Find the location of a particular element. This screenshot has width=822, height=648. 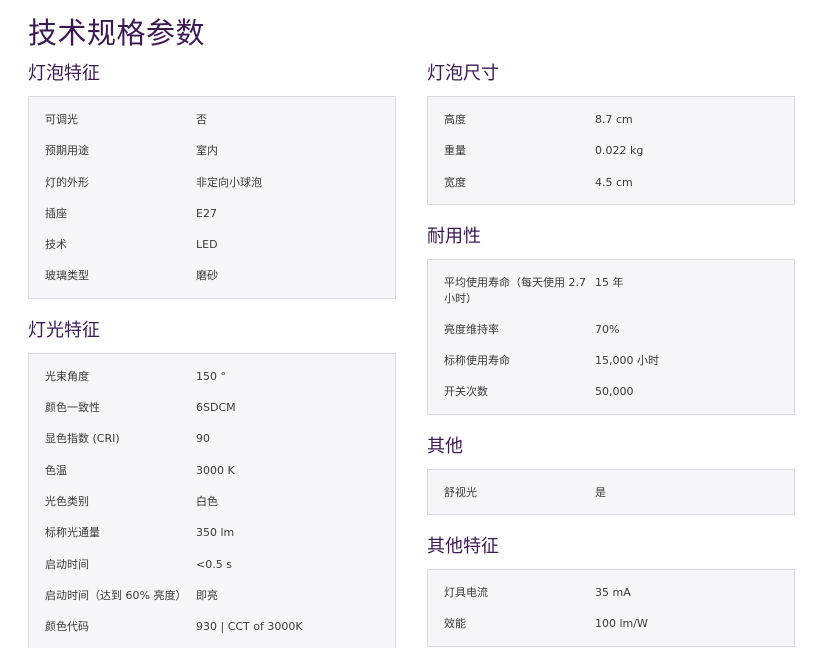

spec-row: 可调光 否 is located at coordinates (212, 118).